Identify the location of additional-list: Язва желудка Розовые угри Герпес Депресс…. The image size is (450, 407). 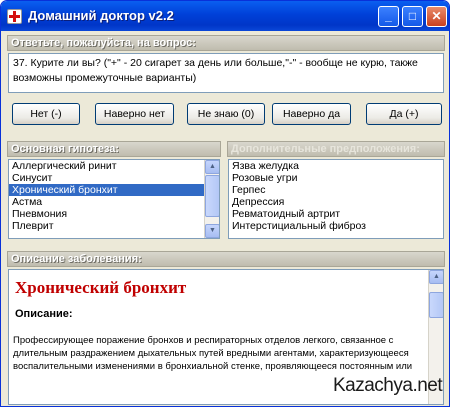
(336, 199).